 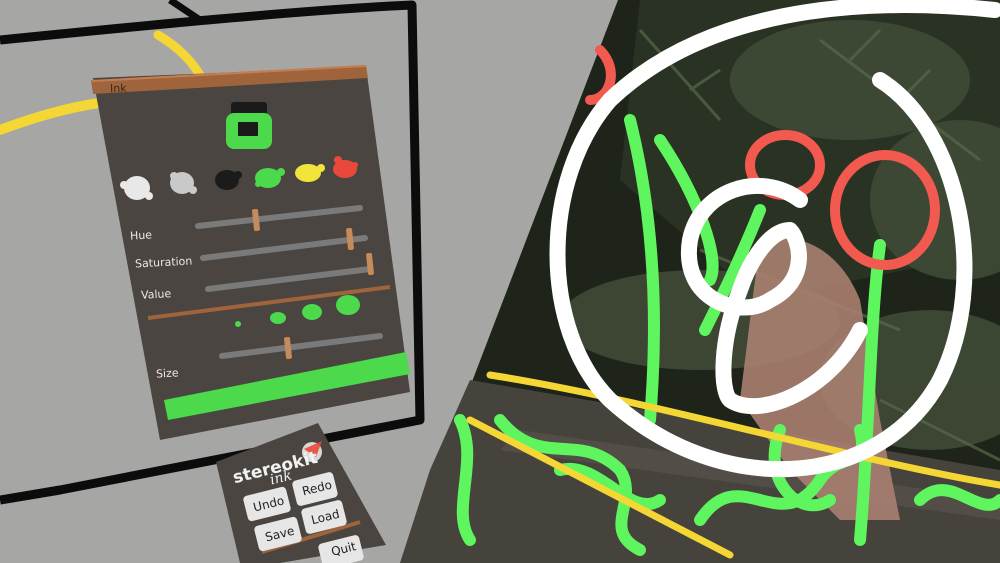 What do you see at coordinates (141, 235) in the screenshot?
I see `hue-label: Hue` at bounding box center [141, 235].